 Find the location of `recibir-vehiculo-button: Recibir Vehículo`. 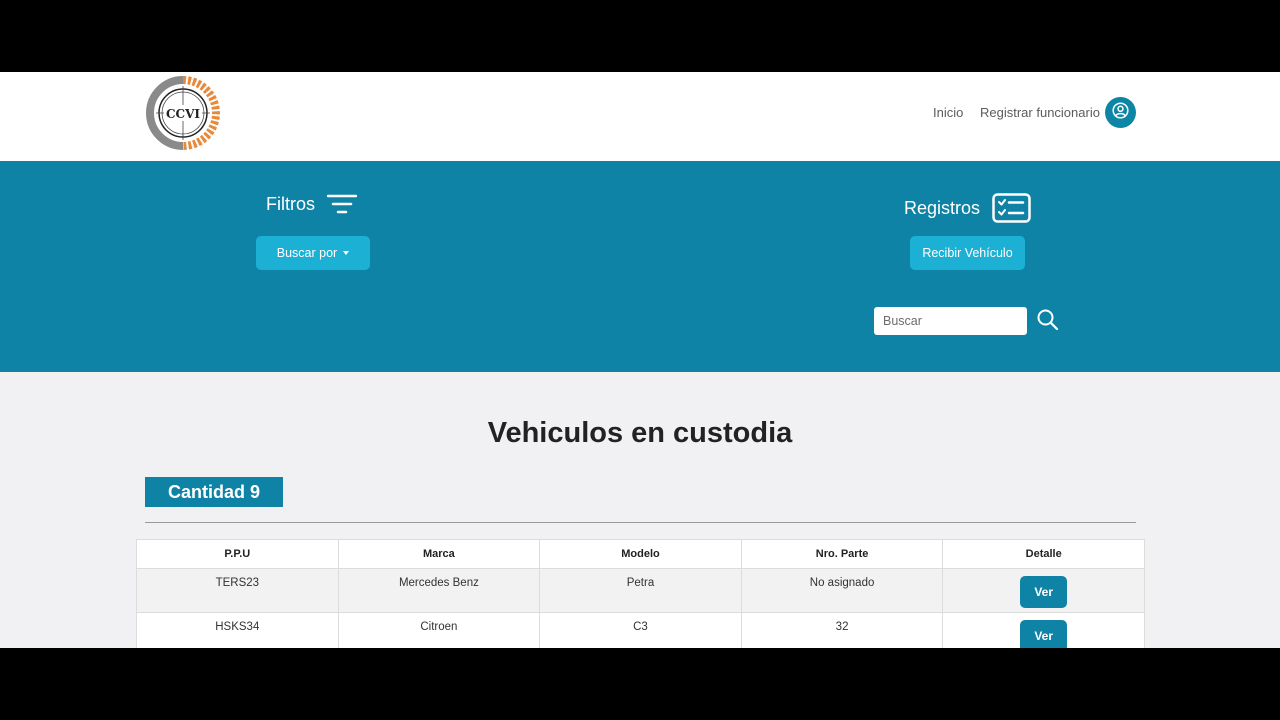

recibir-vehiculo-button: Recibir Vehículo is located at coordinates (967, 253).